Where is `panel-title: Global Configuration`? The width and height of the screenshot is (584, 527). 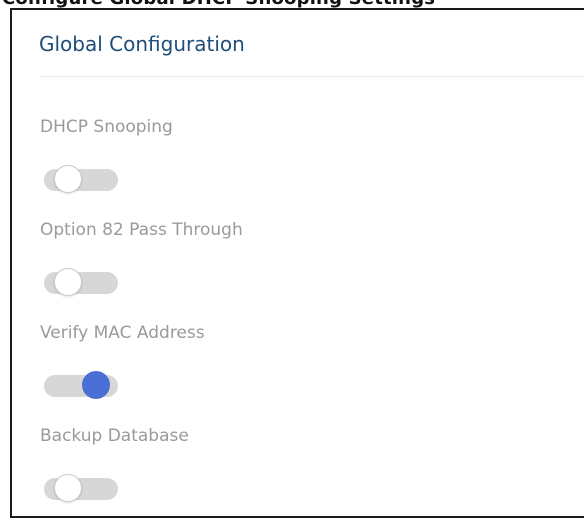
panel-title: Global Configuration is located at coordinates (142, 44).